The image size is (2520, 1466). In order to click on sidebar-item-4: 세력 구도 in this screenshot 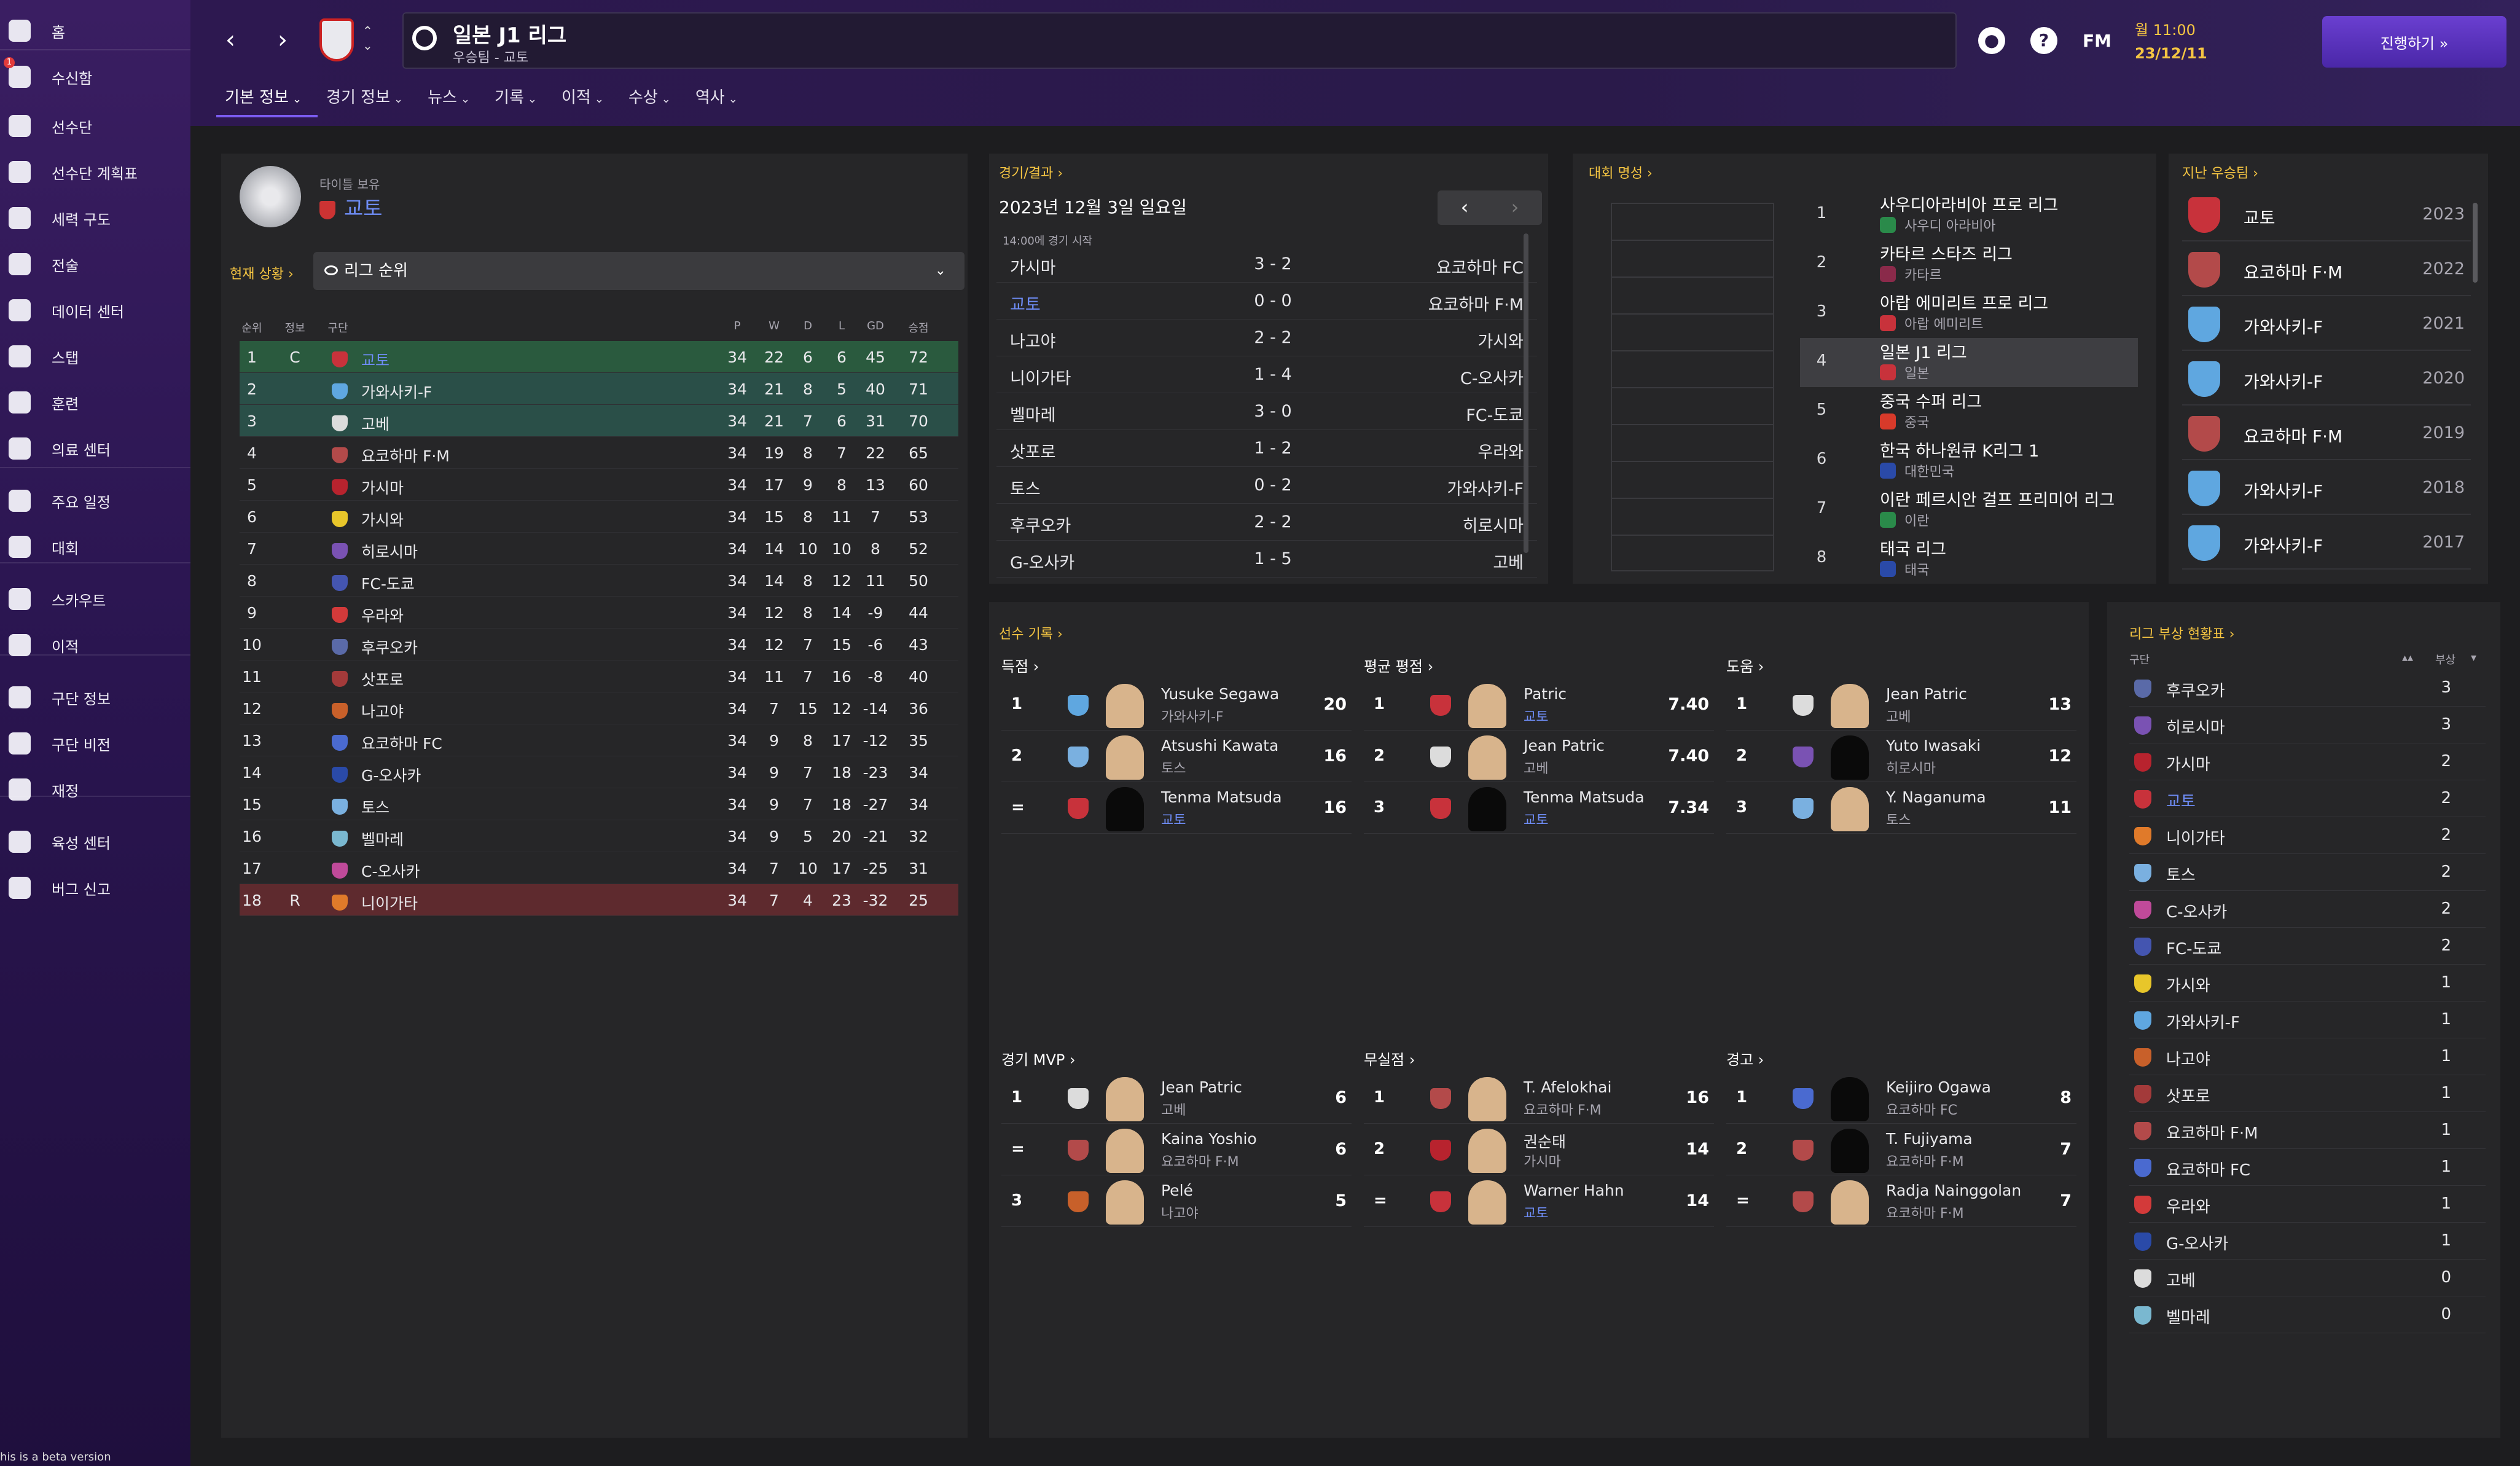, I will do `click(95, 219)`.